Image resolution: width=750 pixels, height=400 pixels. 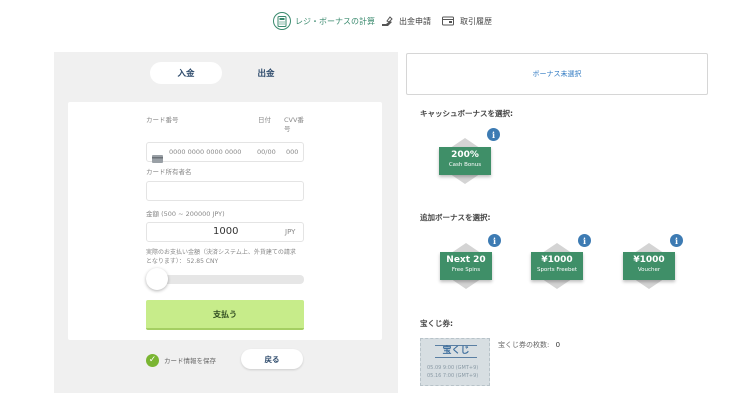 What do you see at coordinates (186, 73) in the screenshot?
I see `tab-deposit: 入金` at bounding box center [186, 73].